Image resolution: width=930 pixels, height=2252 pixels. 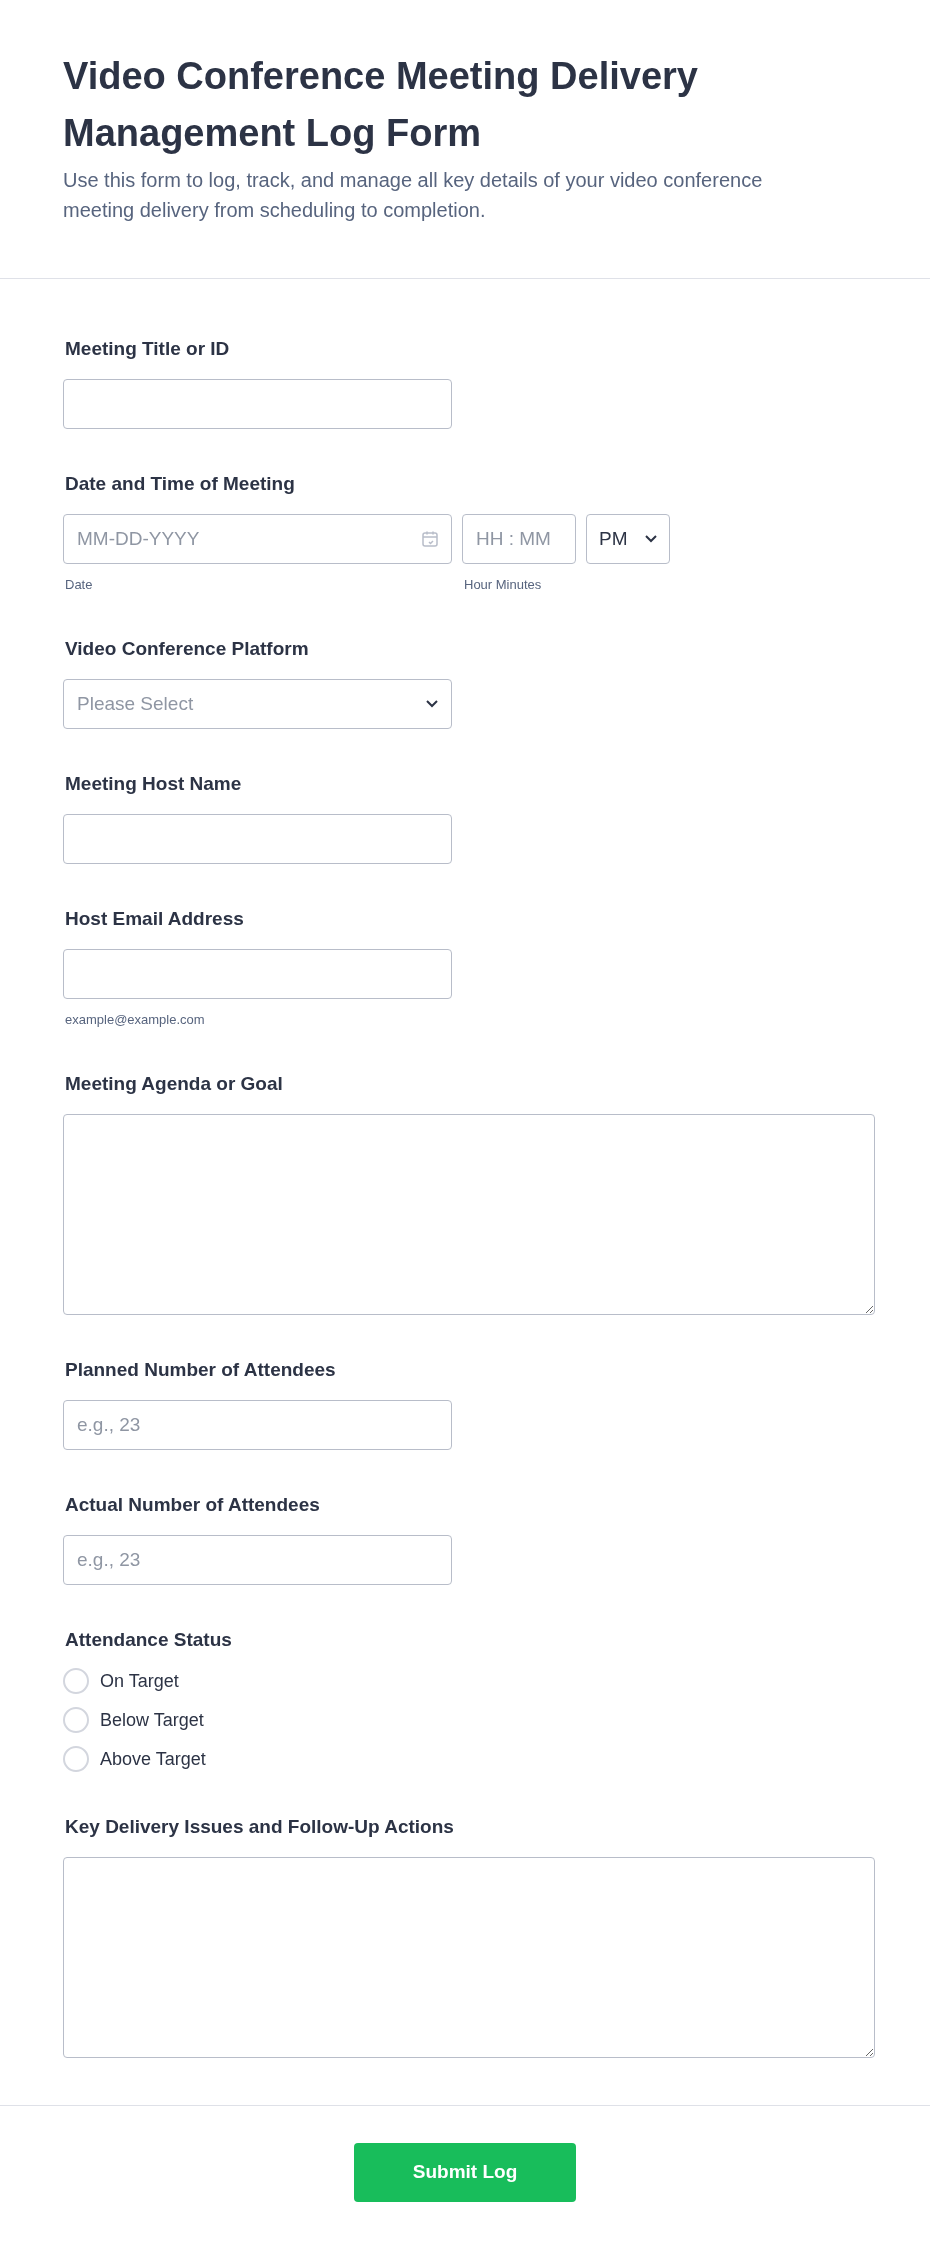 I want to click on field-hint: example@example.com, so click(x=135, y=1020).